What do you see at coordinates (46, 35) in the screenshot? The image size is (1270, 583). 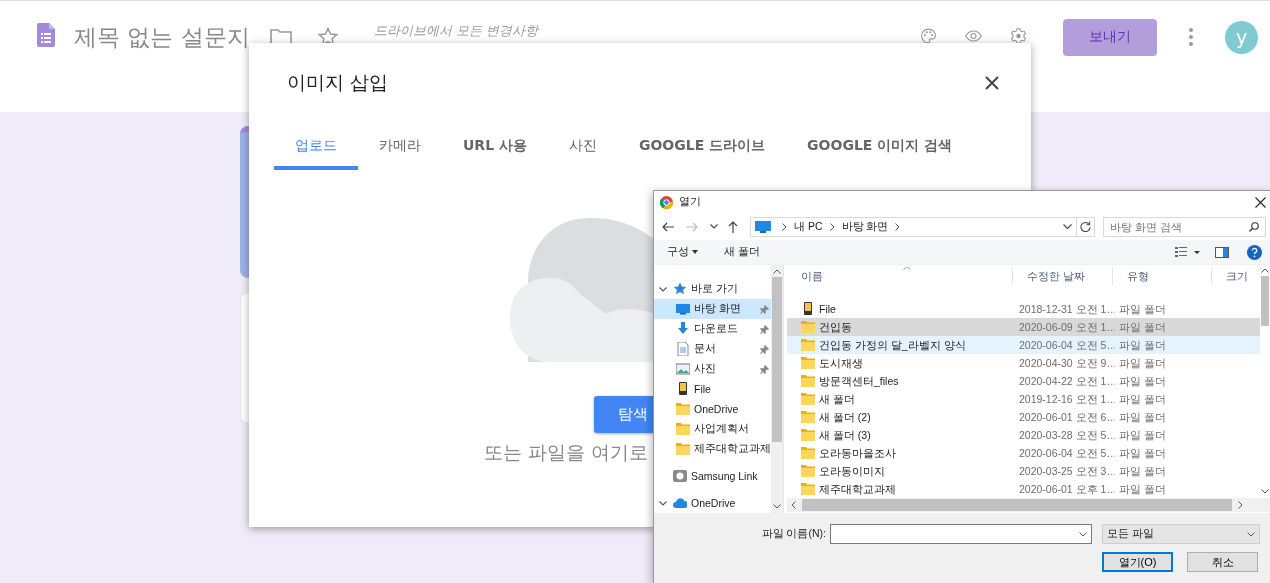 I see `form-icon` at bounding box center [46, 35].